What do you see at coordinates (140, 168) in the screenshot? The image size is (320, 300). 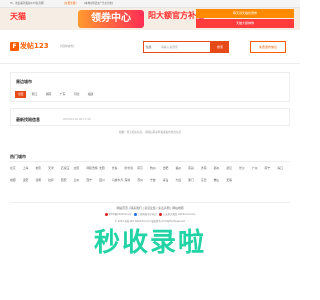 I see `city-link: 南京` at bounding box center [140, 168].